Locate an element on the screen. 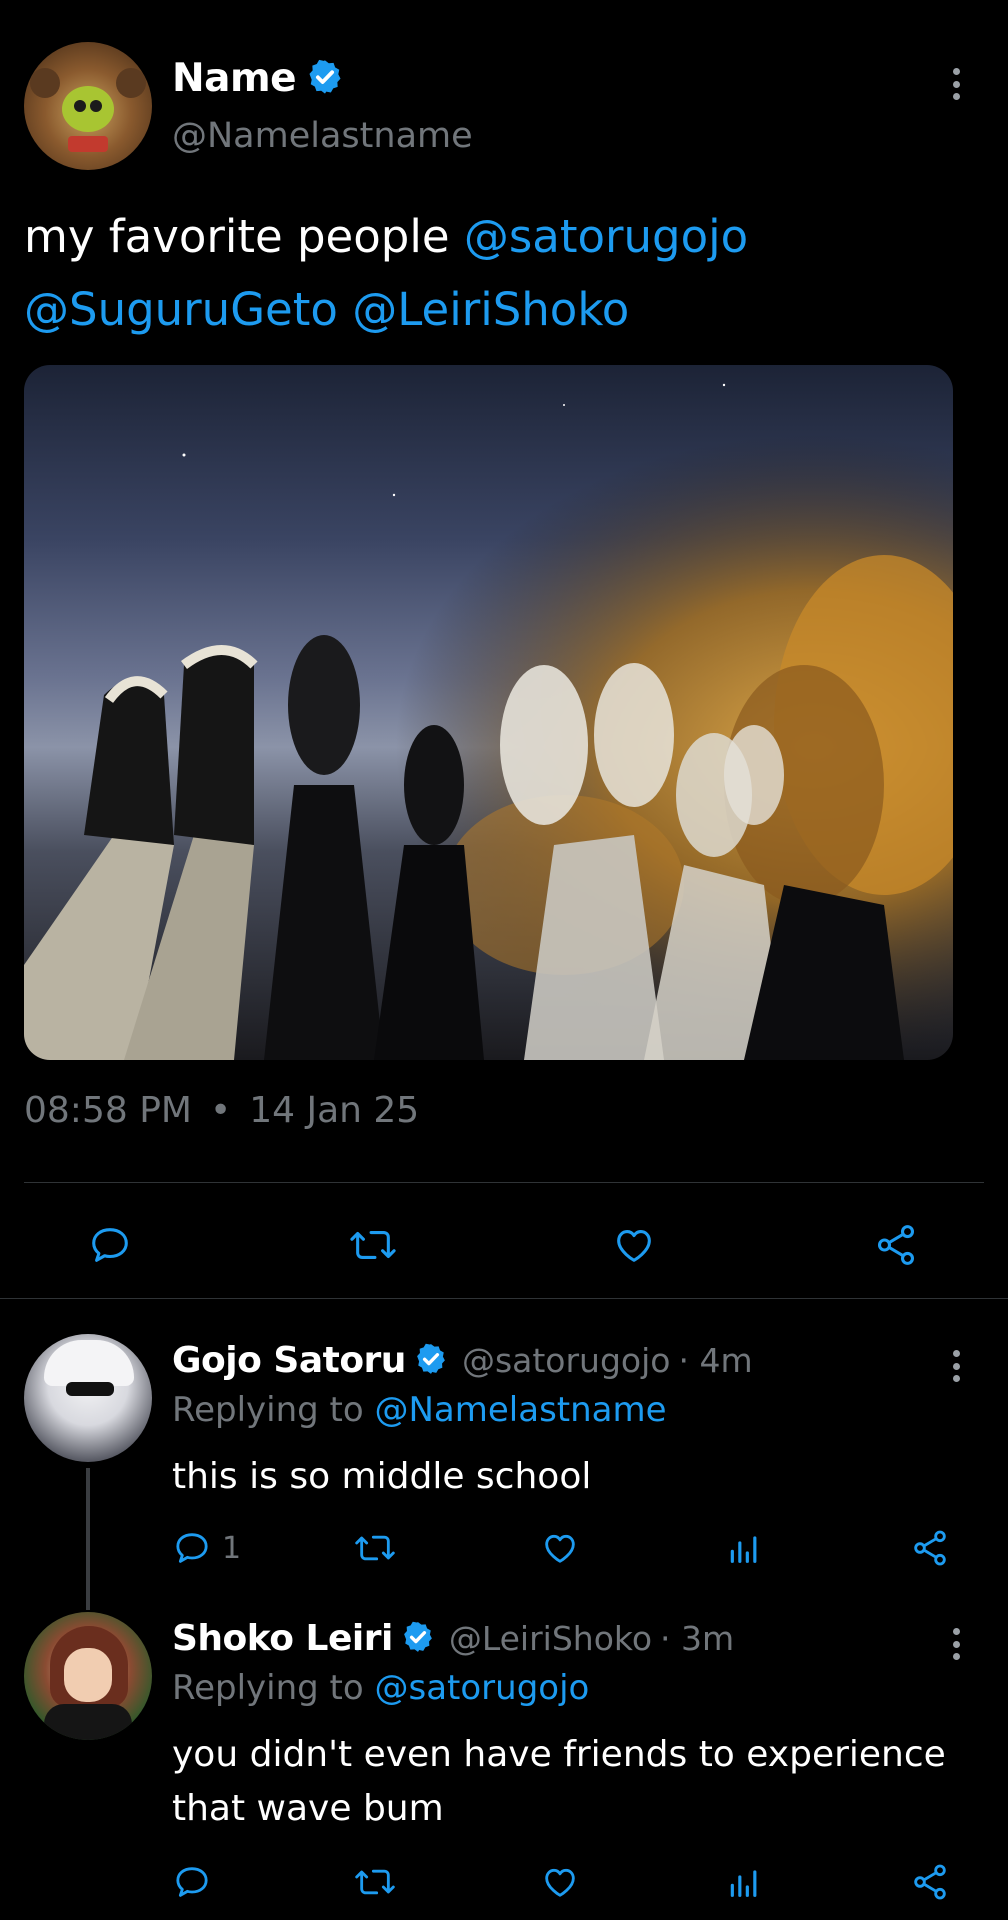 This screenshot has width=1008, height=1920. tweet-time: 08:58 PM is located at coordinates (108, 1110).